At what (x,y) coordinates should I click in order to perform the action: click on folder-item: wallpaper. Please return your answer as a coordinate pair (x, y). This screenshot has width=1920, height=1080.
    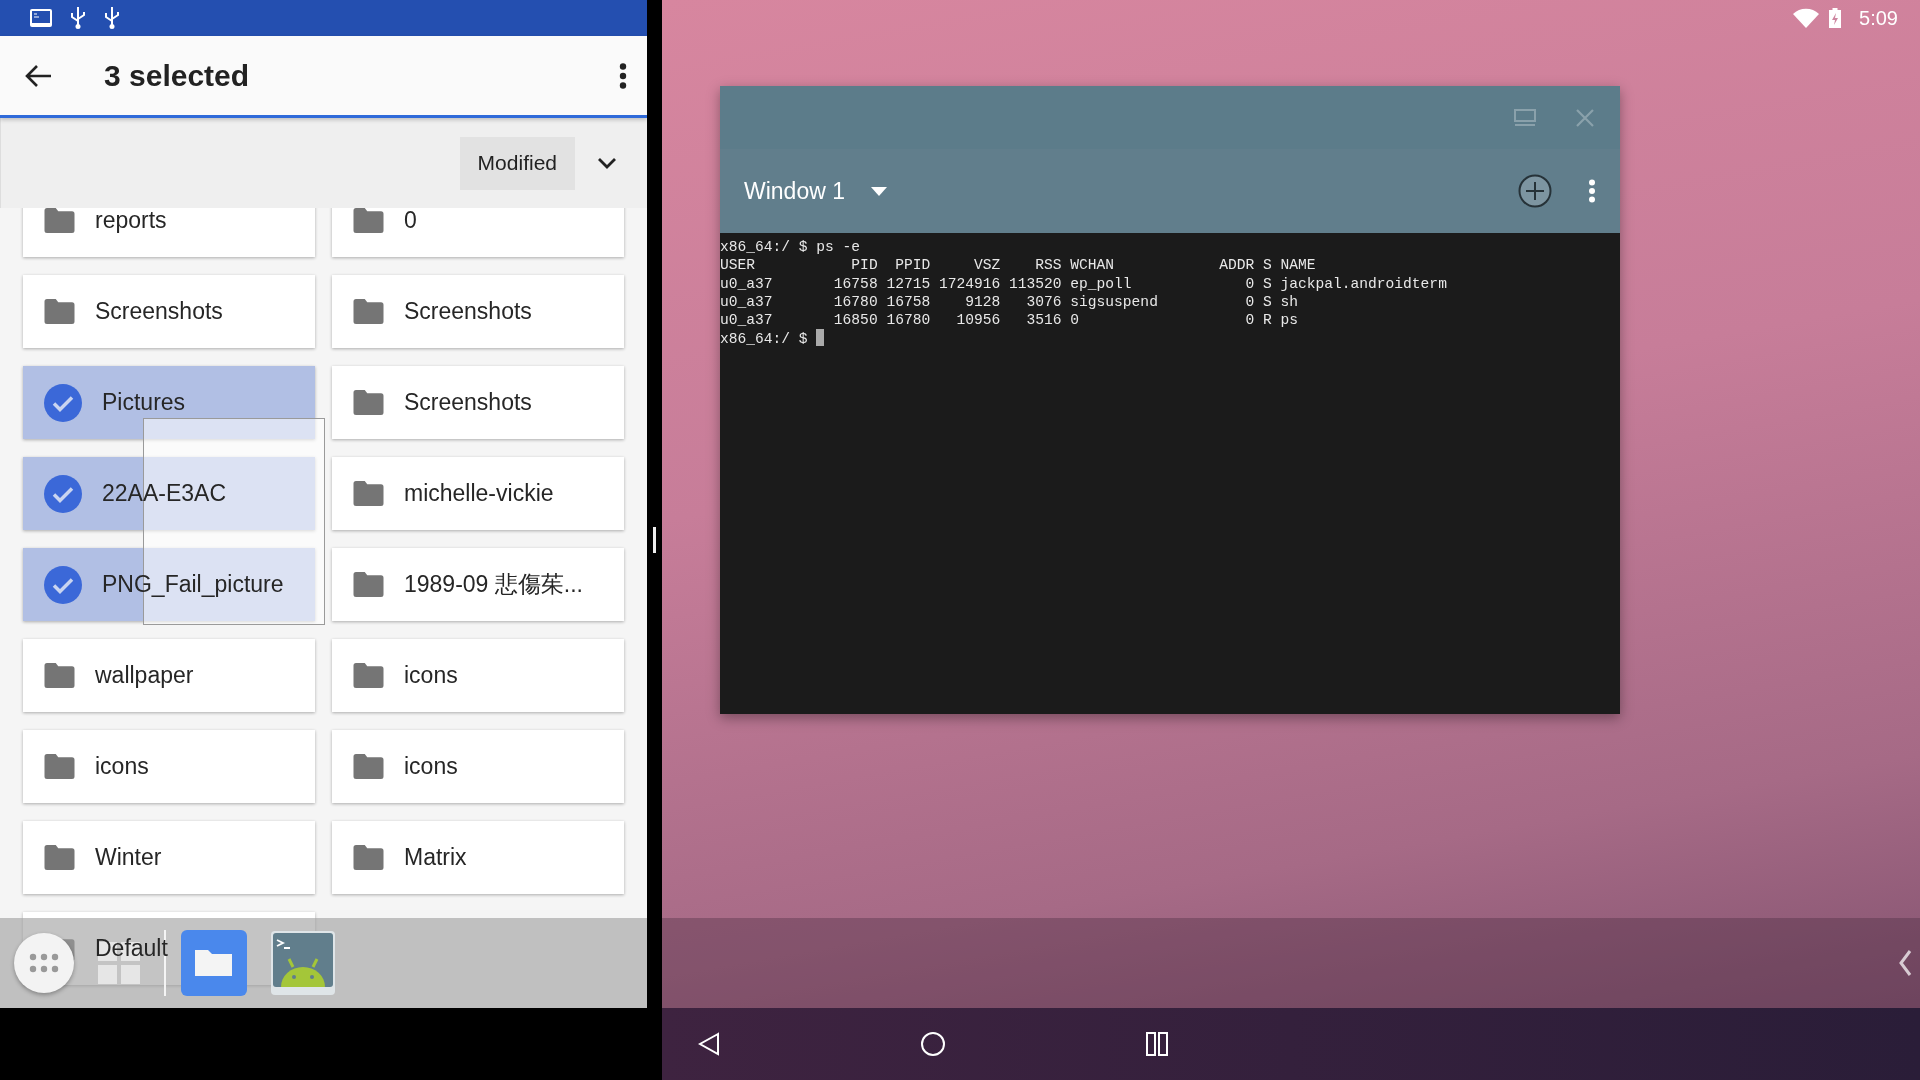
    Looking at the image, I should click on (169, 675).